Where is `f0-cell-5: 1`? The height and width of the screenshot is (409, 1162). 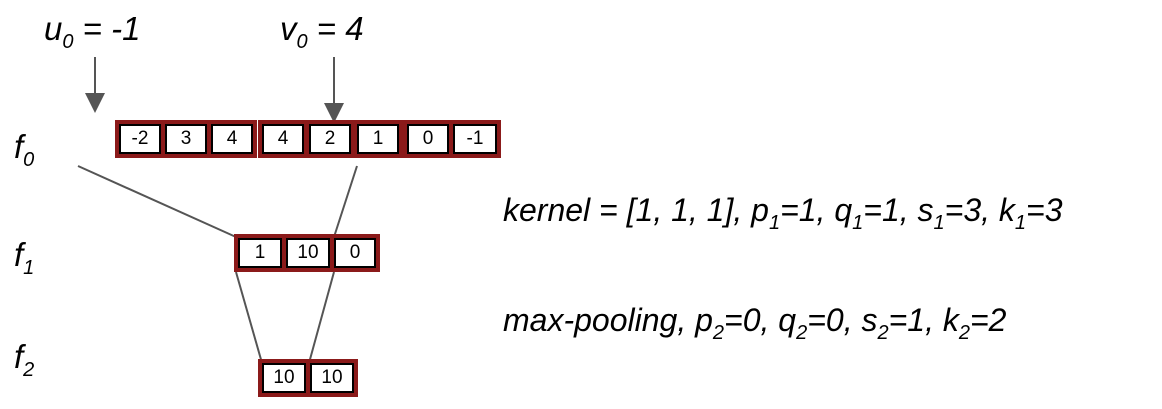 f0-cell-5: 1 is located at coordinates (378, 139).